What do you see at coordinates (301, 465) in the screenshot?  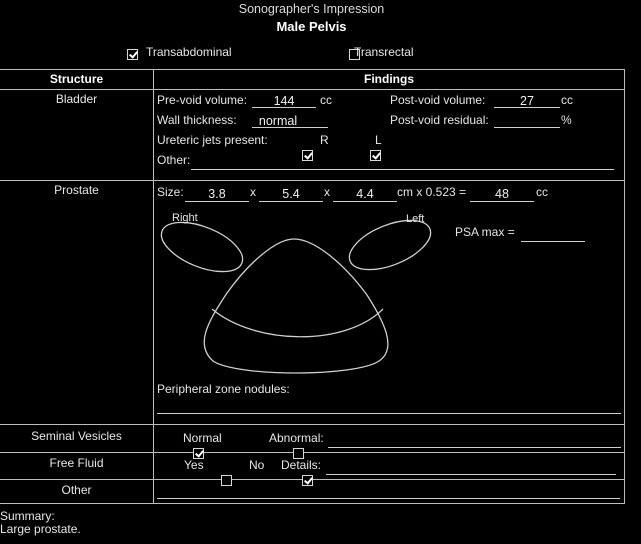 I see `fluid-details-label: Details:` at bounding box center [301, 465].